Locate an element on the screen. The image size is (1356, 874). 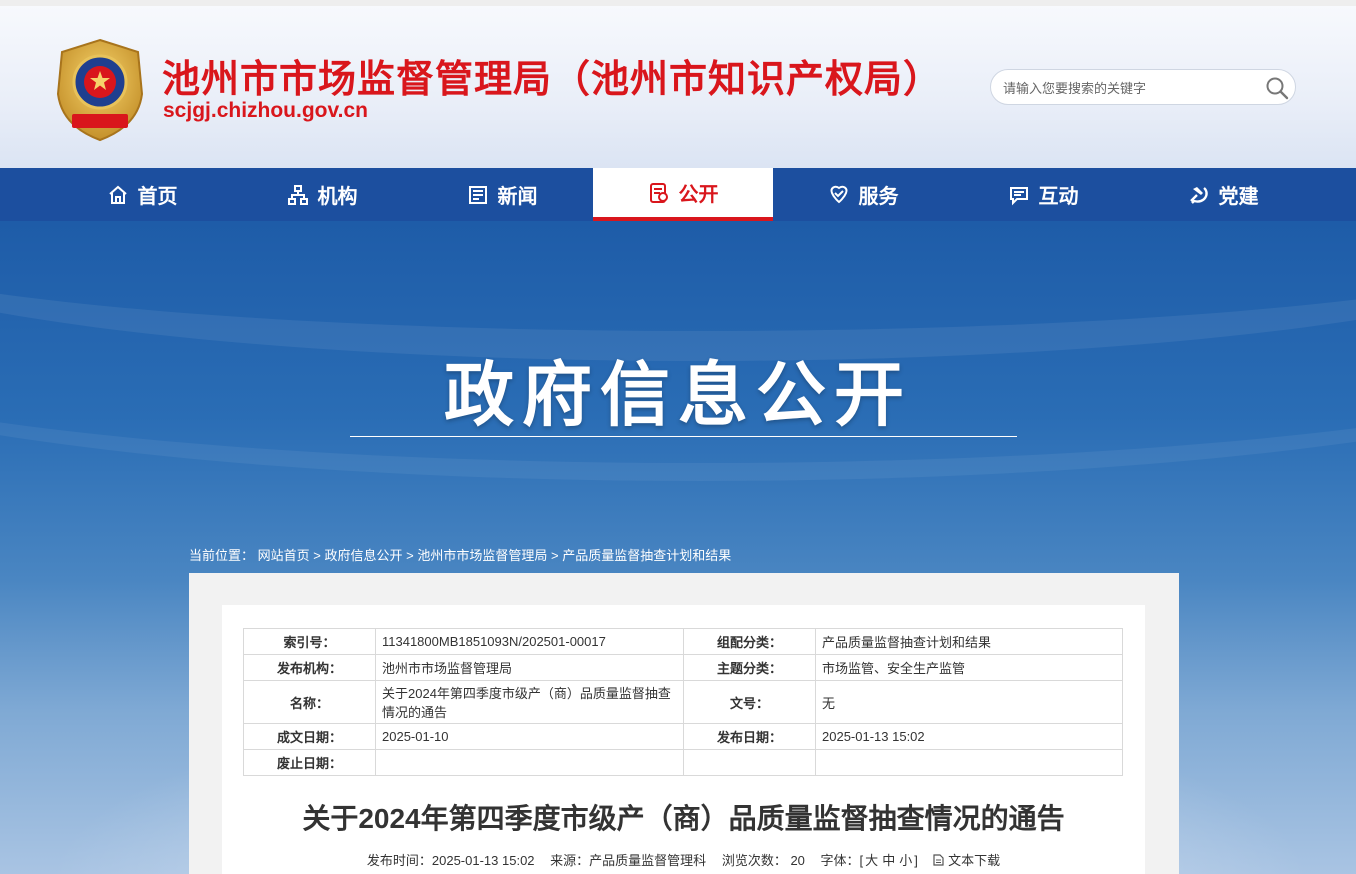
font-large-link: 大 is located at coordinates (871, 860).